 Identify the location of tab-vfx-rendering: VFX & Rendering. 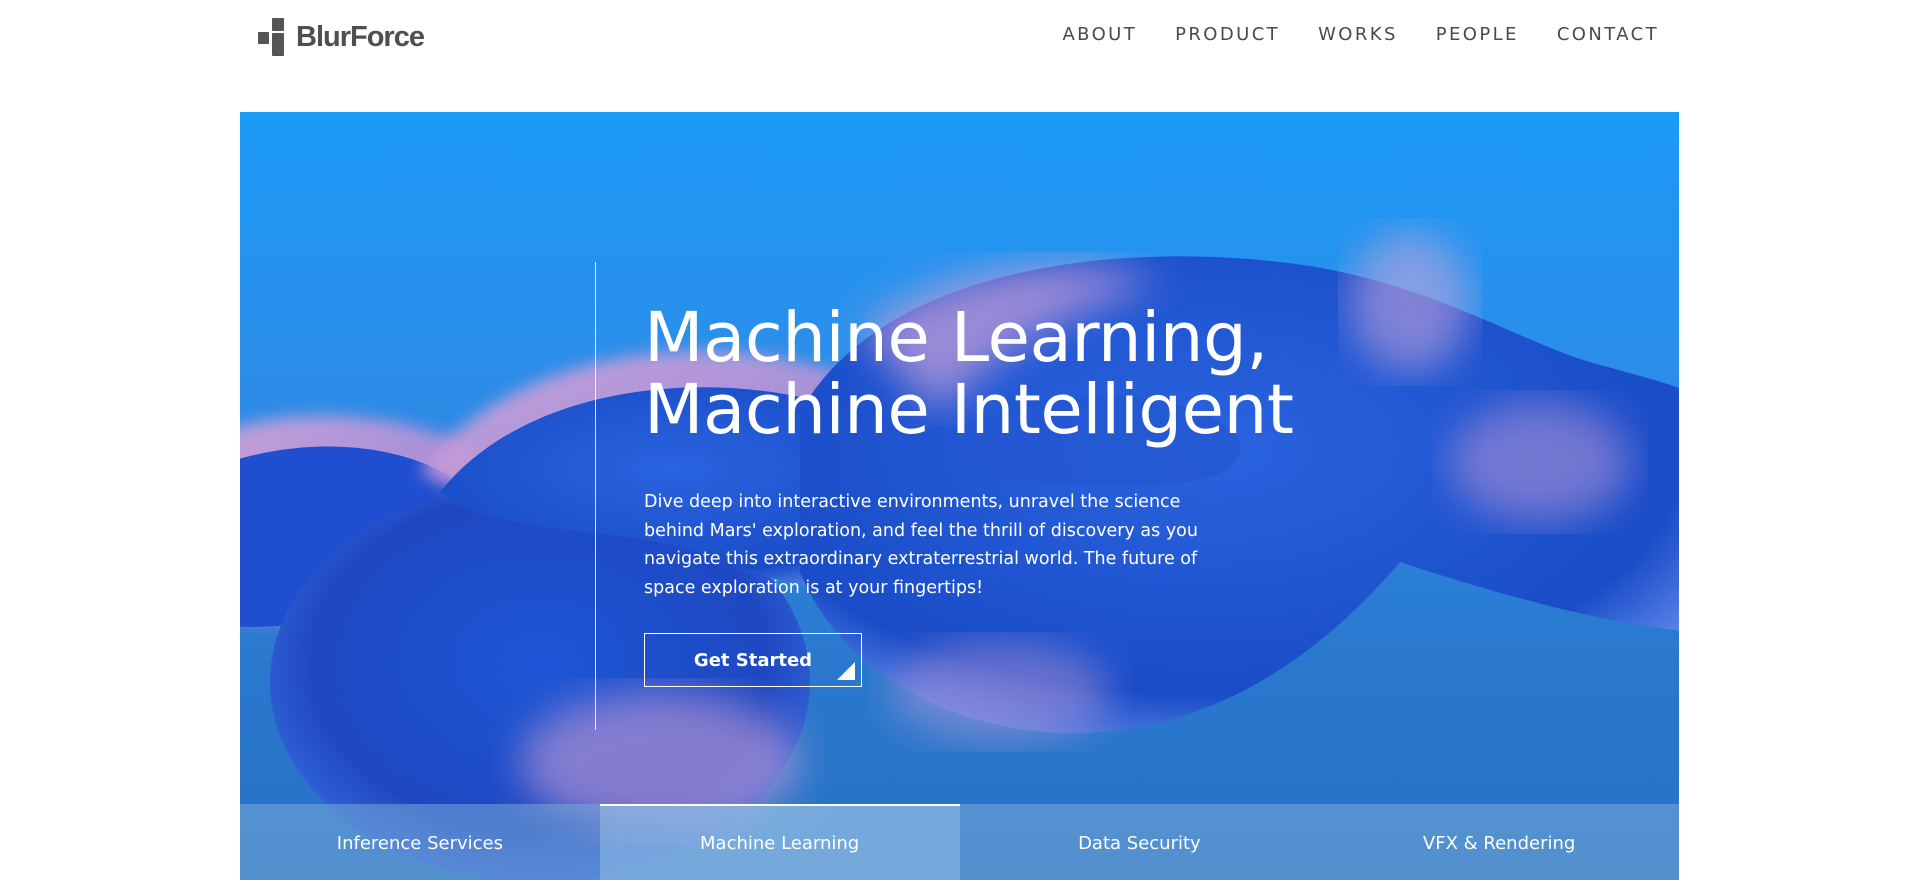
(1499, 842).